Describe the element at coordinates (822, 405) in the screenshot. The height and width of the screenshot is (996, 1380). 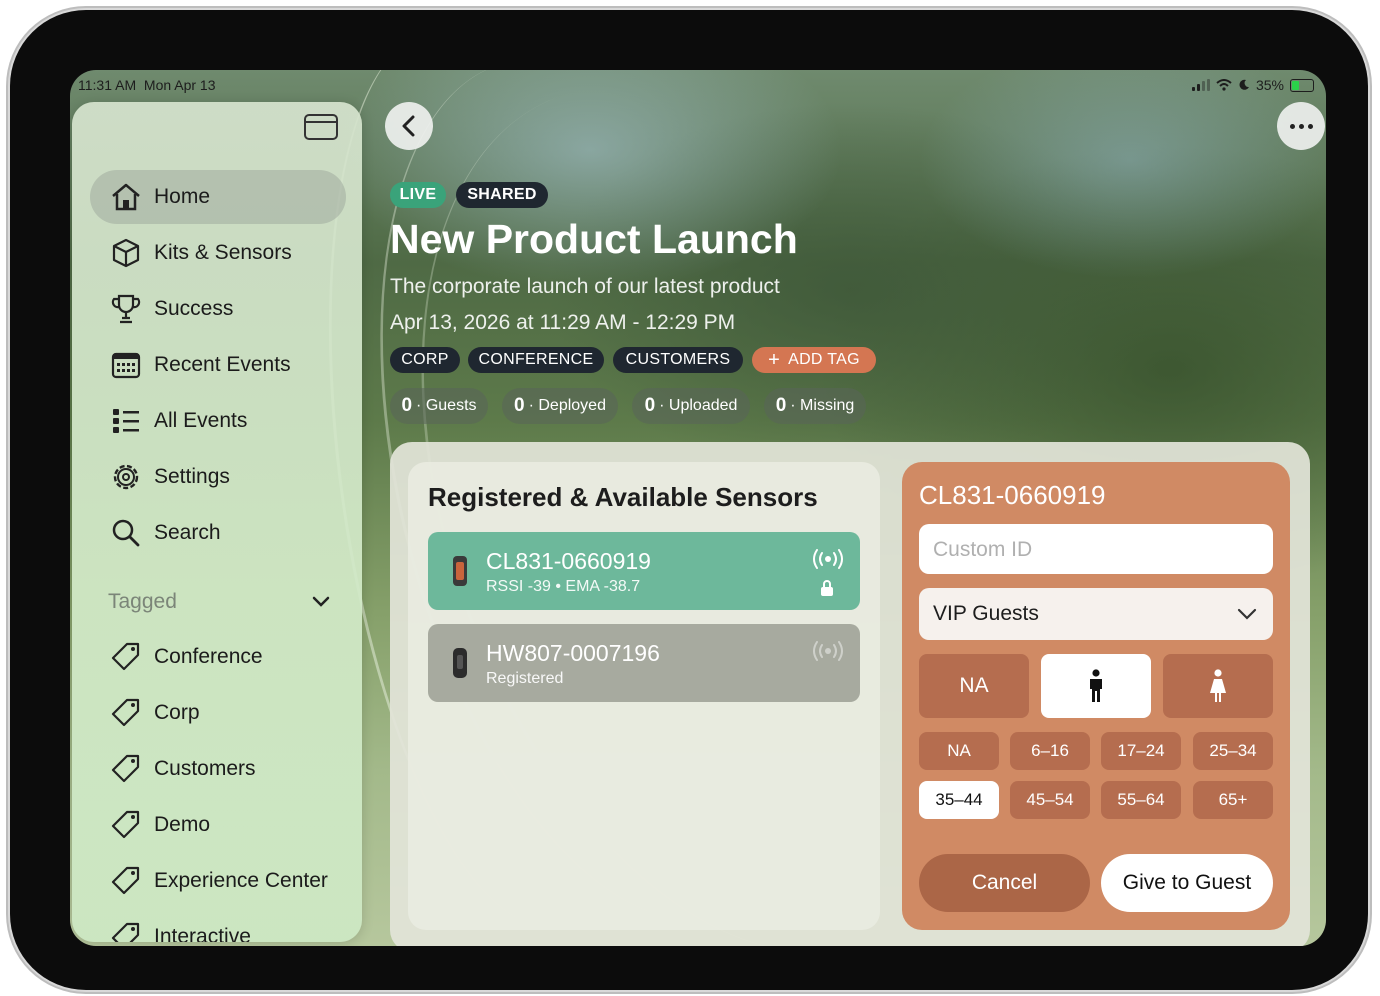
I see `stat-label: · Missing` at that location.